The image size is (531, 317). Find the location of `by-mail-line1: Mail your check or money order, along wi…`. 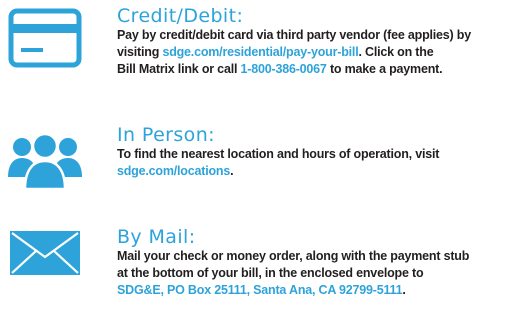

by-mail-line1: Mail your check or money order, along wi… is located at coordinates (293, 256).